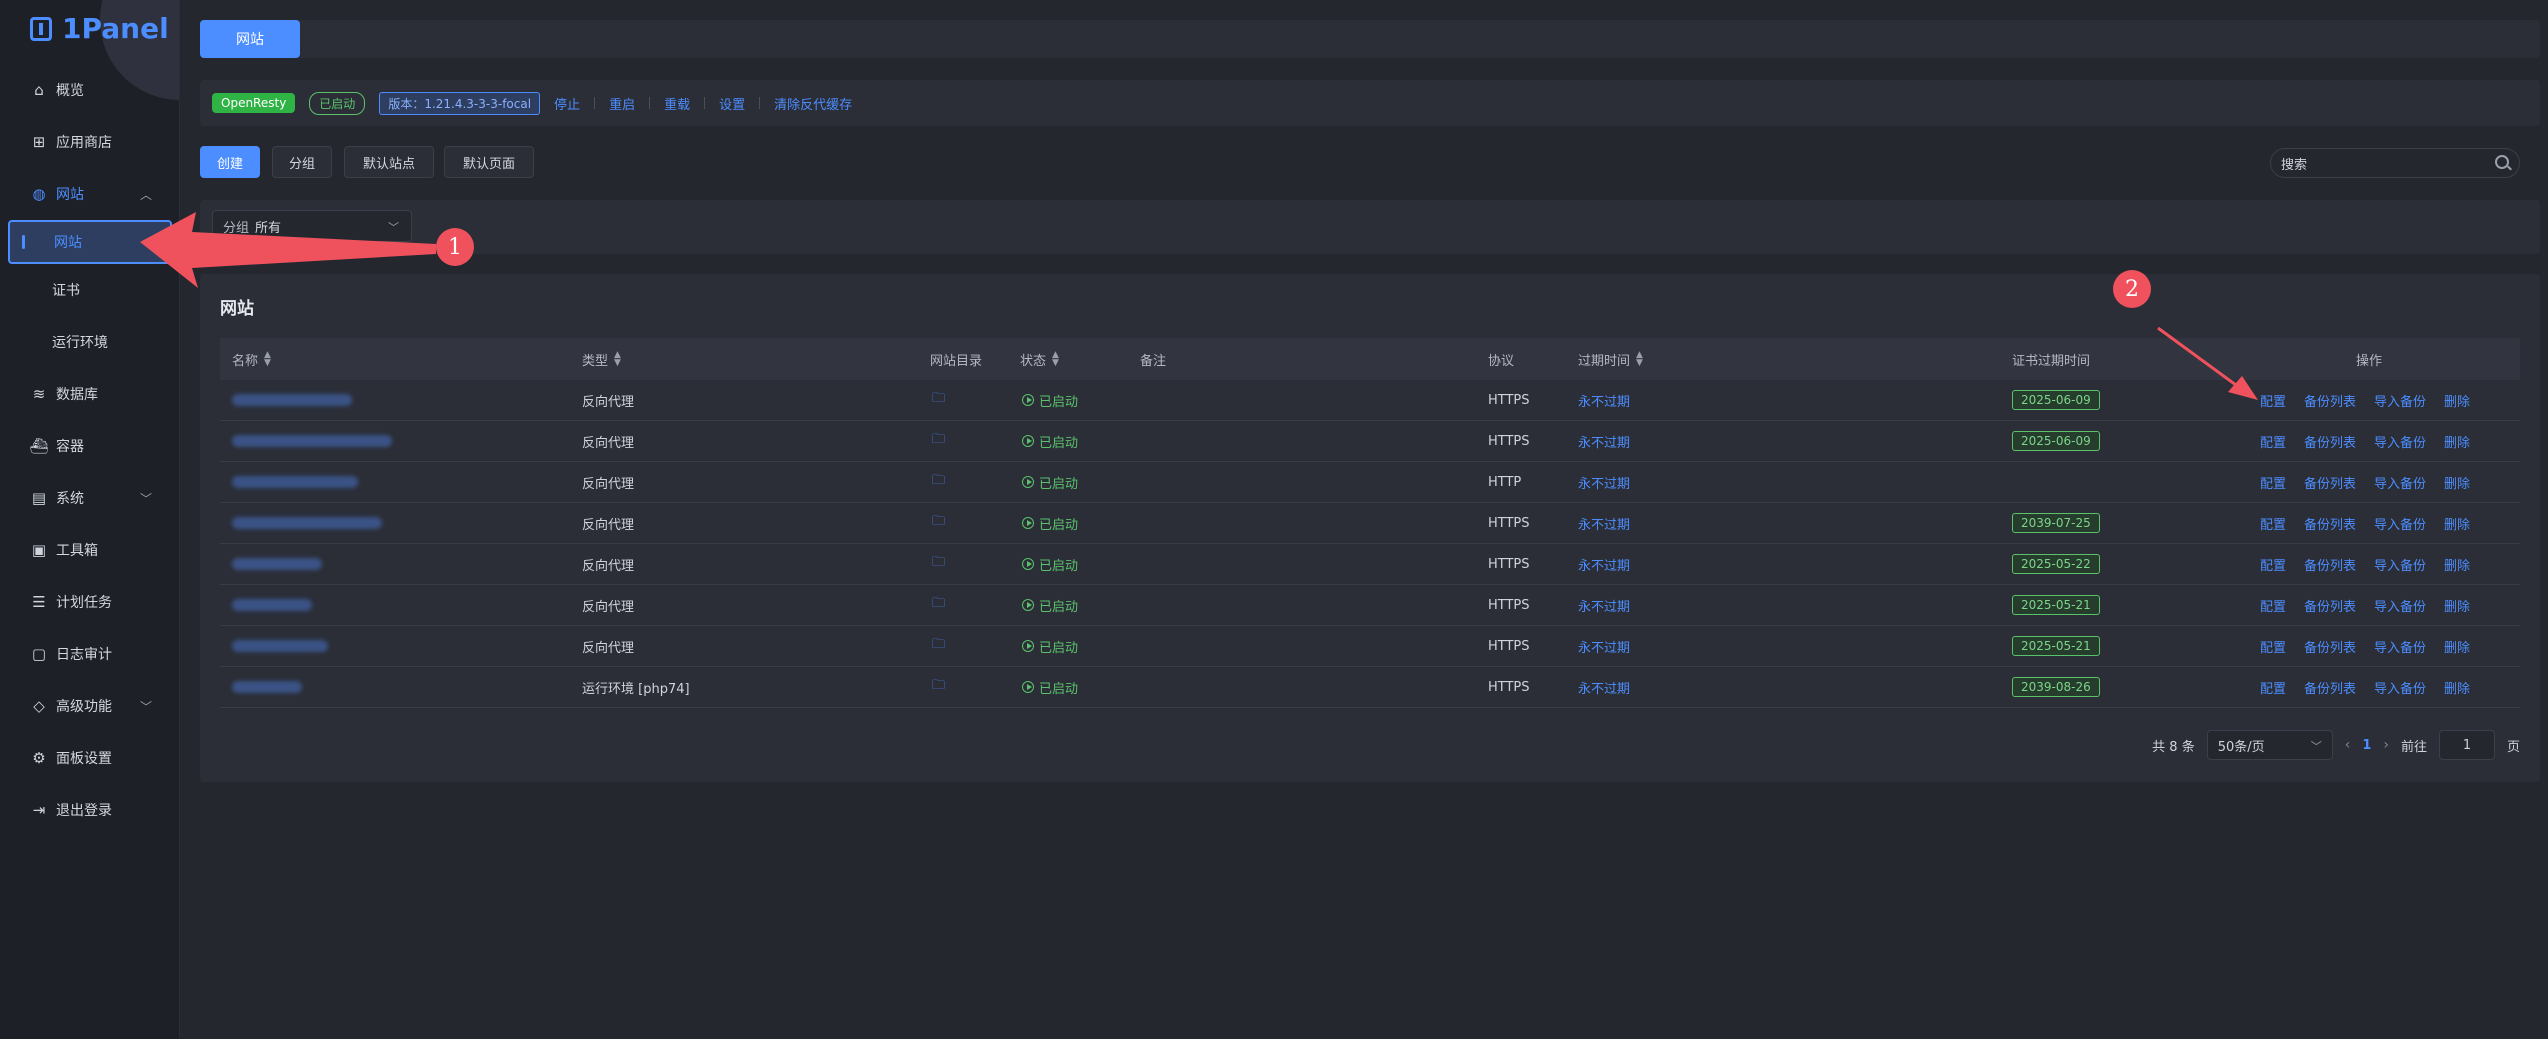 This screenshot has height=1039, width=2548. I want to click on group-filter-select: 分组 所有 ﹀, so click(312, 226).